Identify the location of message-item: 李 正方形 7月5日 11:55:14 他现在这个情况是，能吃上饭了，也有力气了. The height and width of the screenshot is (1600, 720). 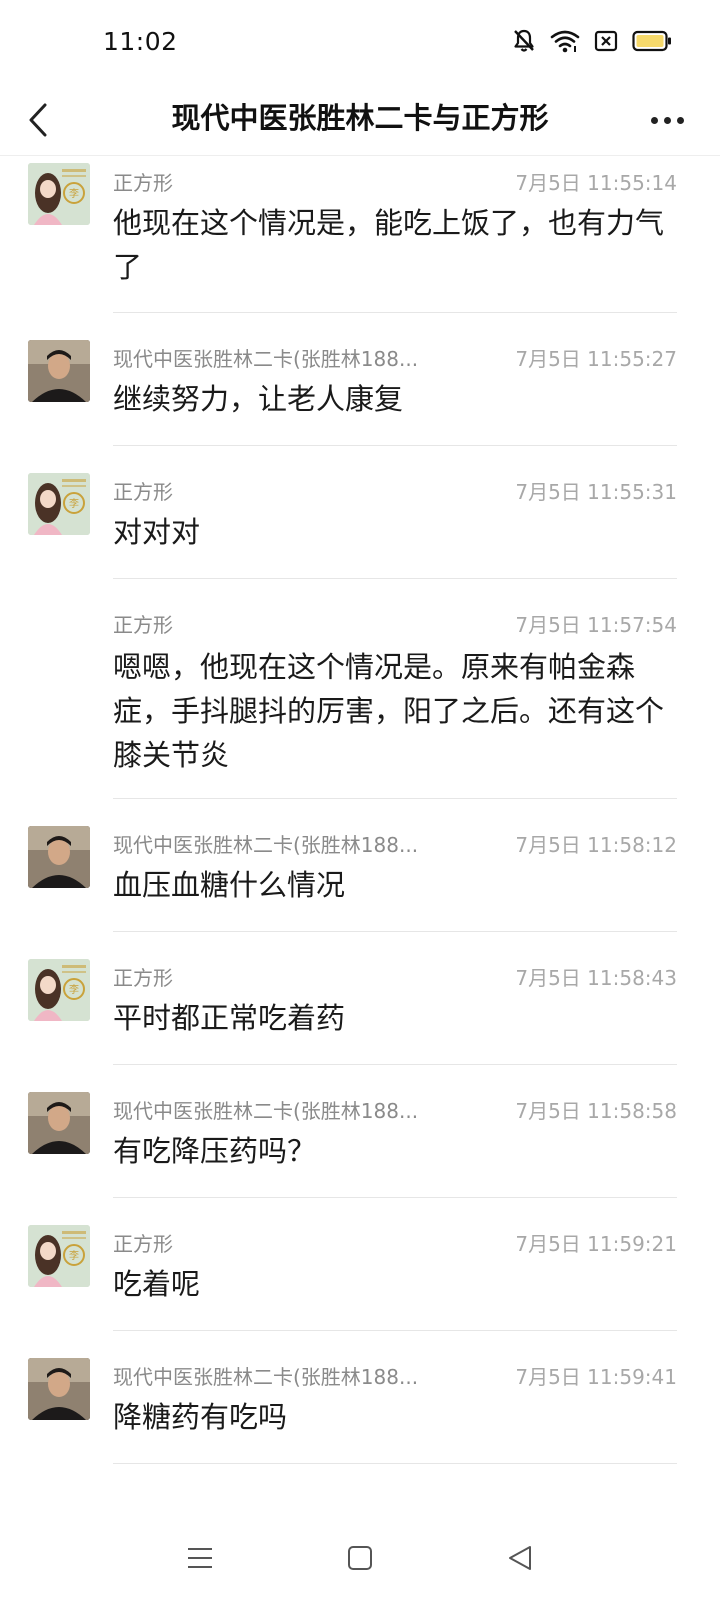
(360, 235).